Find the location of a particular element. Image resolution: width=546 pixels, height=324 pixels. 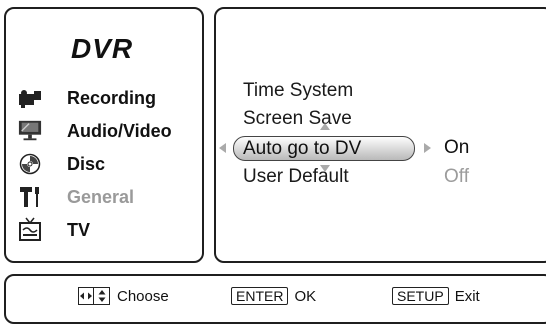

tv-icon is located at coordinates (30, 229).